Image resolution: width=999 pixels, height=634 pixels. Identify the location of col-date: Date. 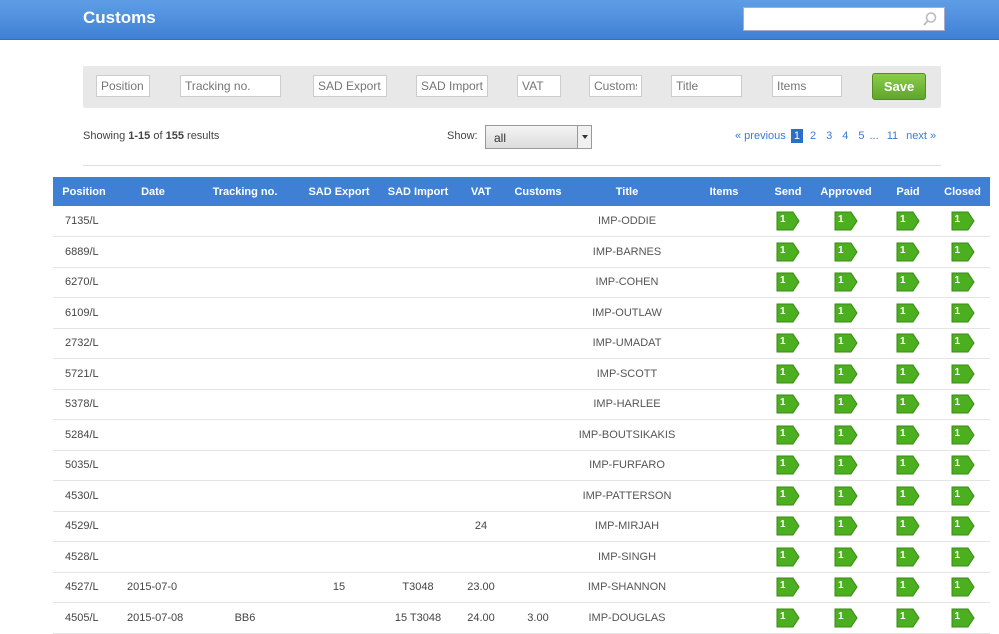
(153, 191).